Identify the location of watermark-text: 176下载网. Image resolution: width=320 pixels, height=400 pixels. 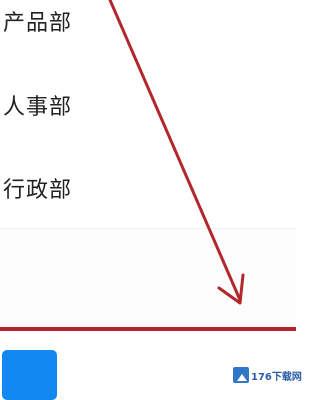
(276, 377).